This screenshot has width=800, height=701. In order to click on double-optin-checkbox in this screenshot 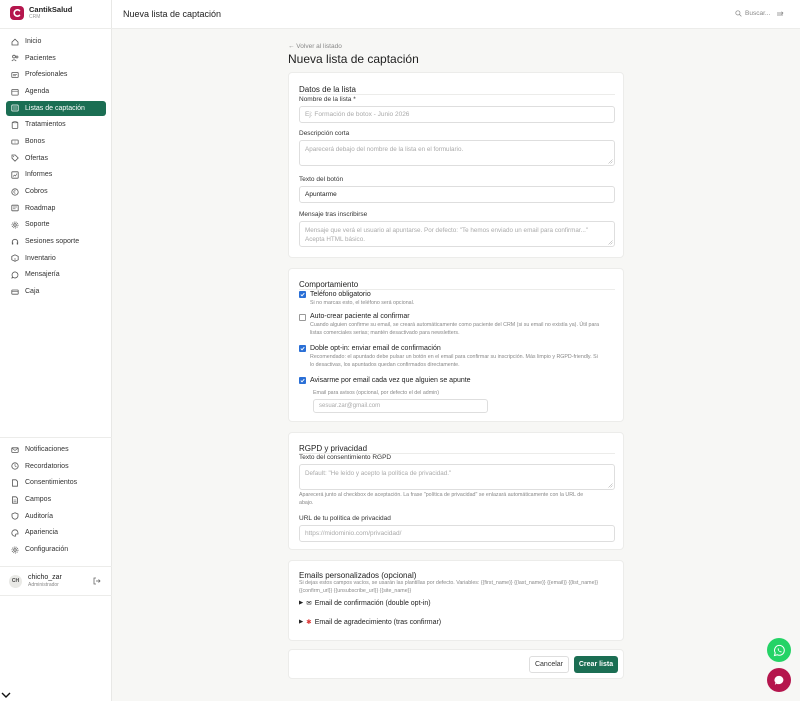, I will do `click(302, 348)`.